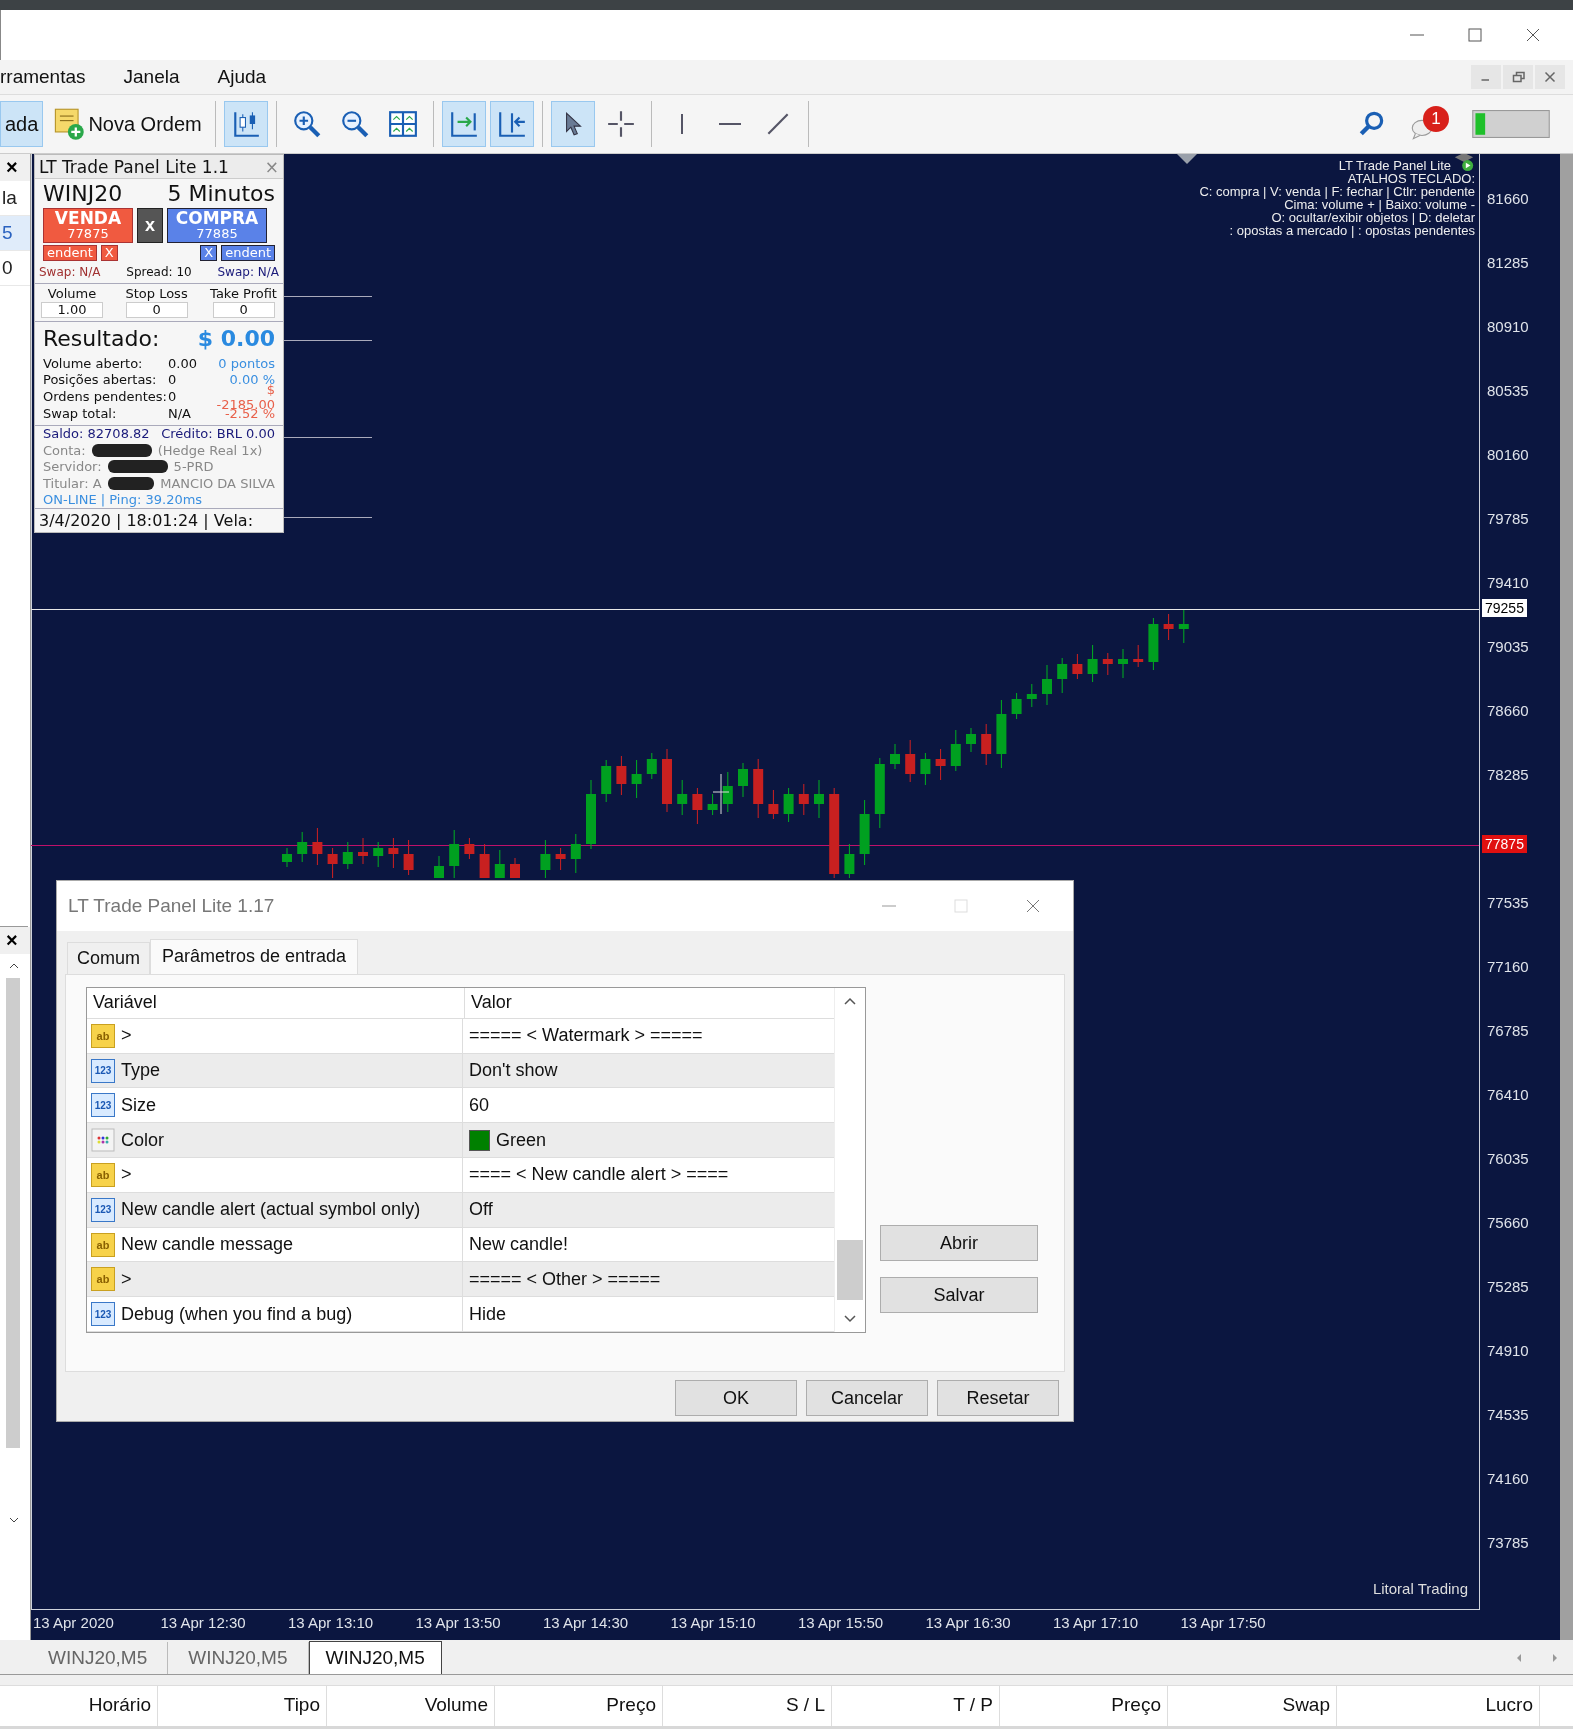 This screenshot has height=1729, width=1573. I want to click on time-label: 13 Apr 2020, so click(73, 1622).